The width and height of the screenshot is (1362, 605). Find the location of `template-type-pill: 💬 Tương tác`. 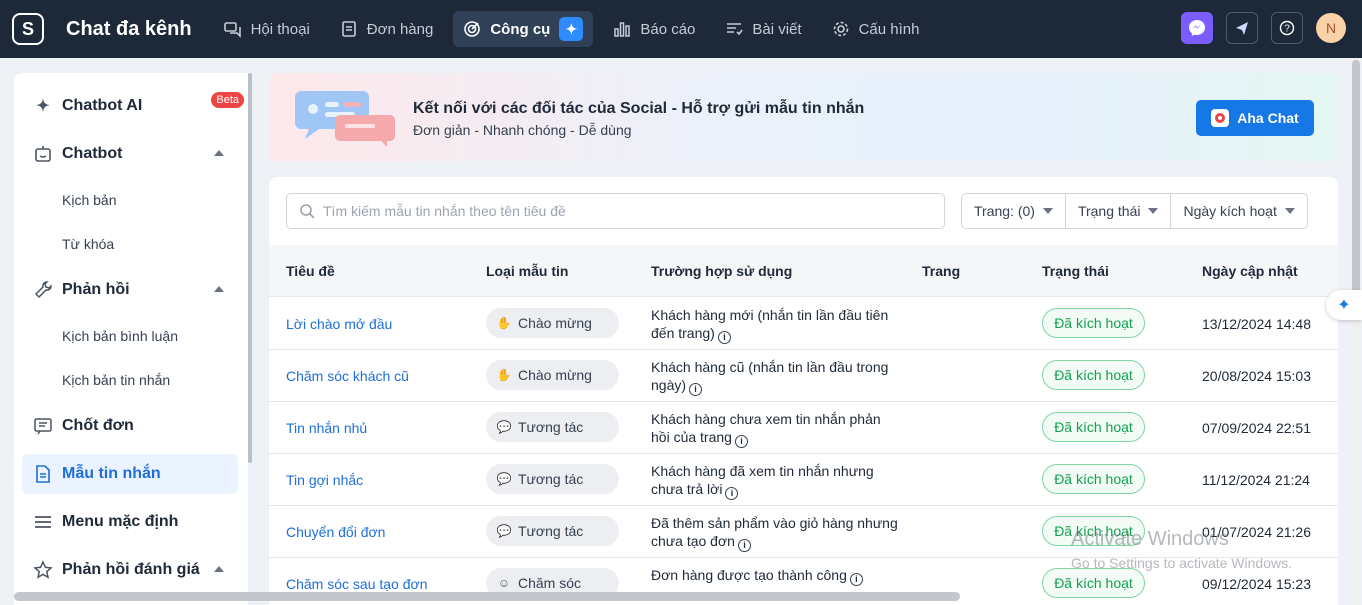

template-type-pill: 💬 Tương tác is located at coordinates (552, 531).